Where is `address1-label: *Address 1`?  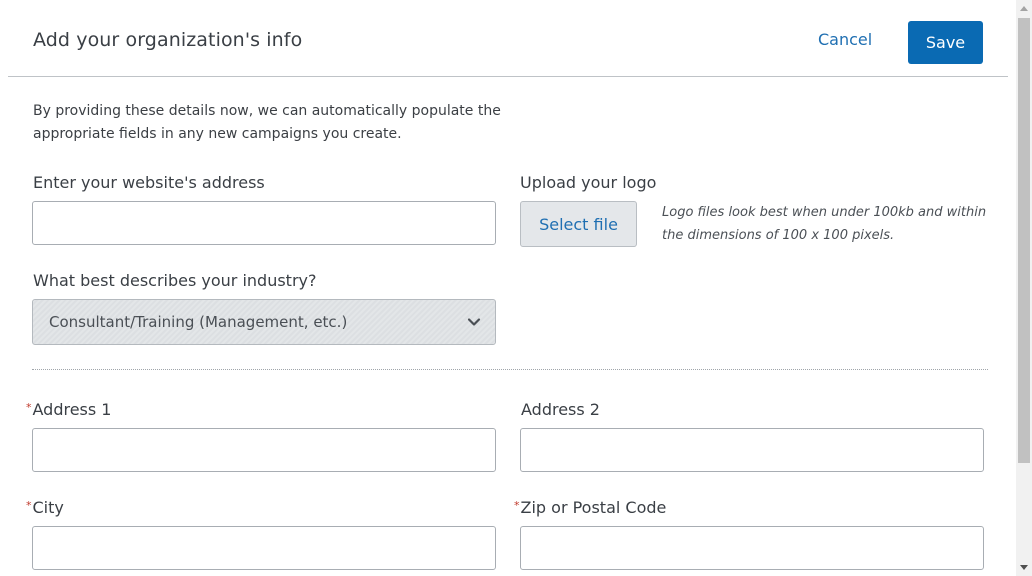
address1-label: *Address 1 is located at coordinates (69, 409).